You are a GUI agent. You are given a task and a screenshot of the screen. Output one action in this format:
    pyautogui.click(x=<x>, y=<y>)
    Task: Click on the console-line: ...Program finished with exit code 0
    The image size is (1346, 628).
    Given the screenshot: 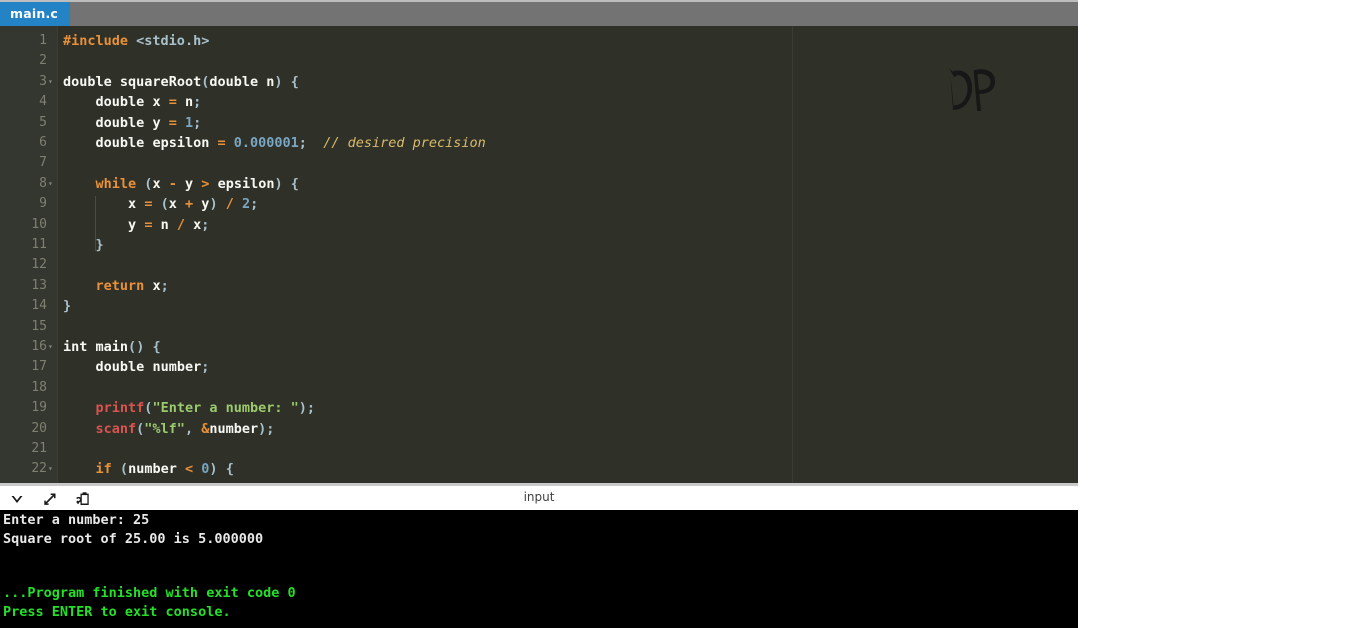 What is the action you would take?
    pyautogui.click(x=149, y=593)
    